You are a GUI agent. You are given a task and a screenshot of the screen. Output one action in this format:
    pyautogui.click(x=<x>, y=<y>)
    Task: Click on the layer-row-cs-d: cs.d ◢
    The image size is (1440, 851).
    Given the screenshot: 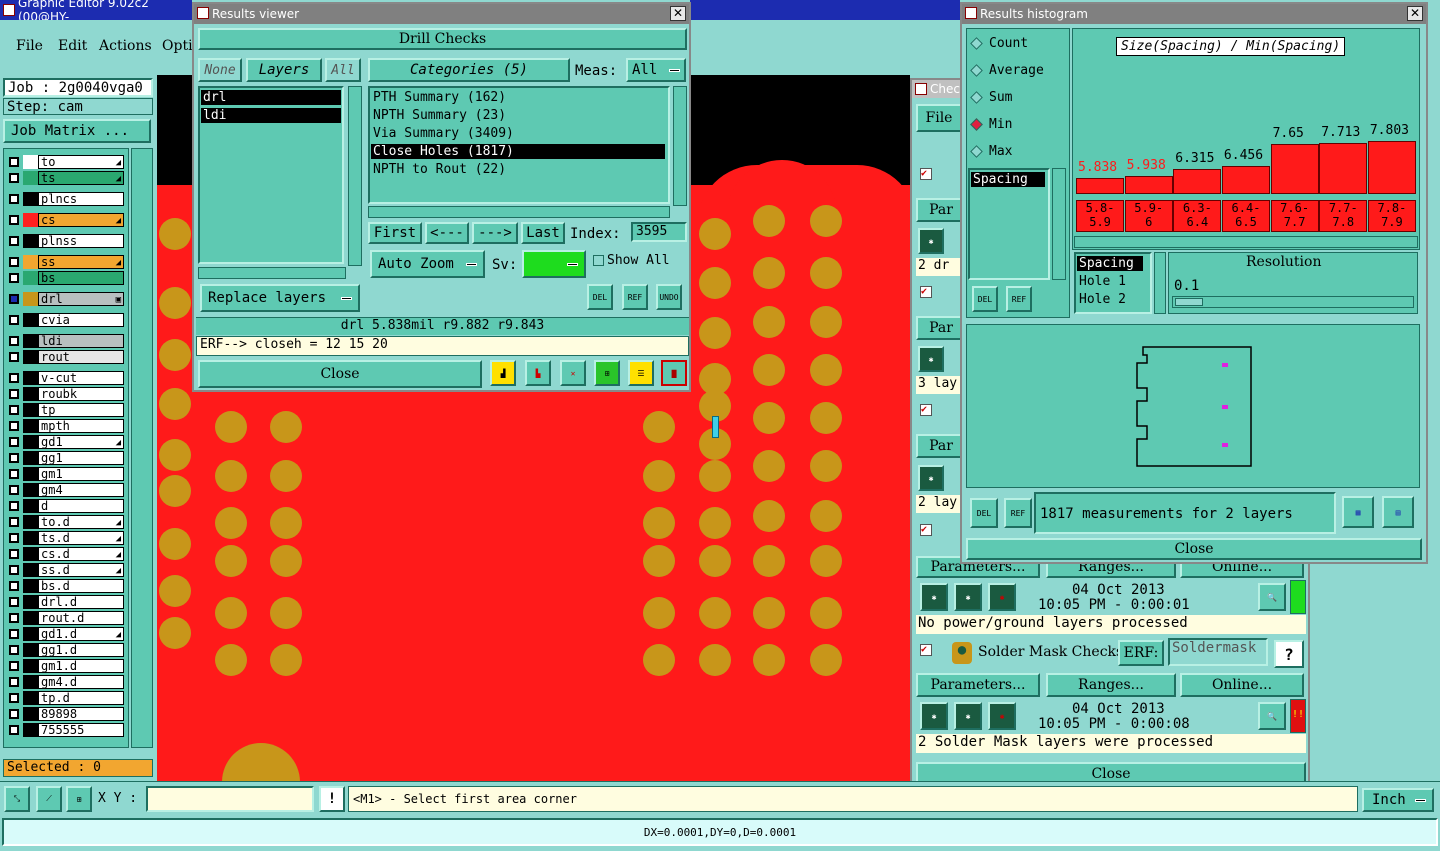 What is the action you would take?
    pyautogui.click(x=65, y=554)
    